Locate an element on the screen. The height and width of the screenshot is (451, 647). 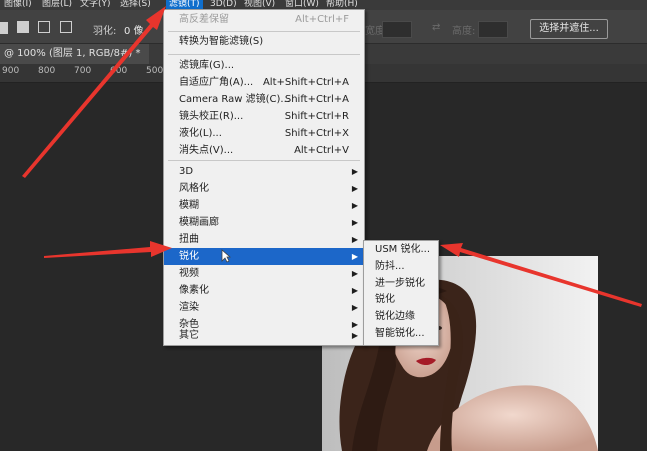
menu-item-blur-gallery: 模糊画廊 ▶ is located at coordinates (264, 222).